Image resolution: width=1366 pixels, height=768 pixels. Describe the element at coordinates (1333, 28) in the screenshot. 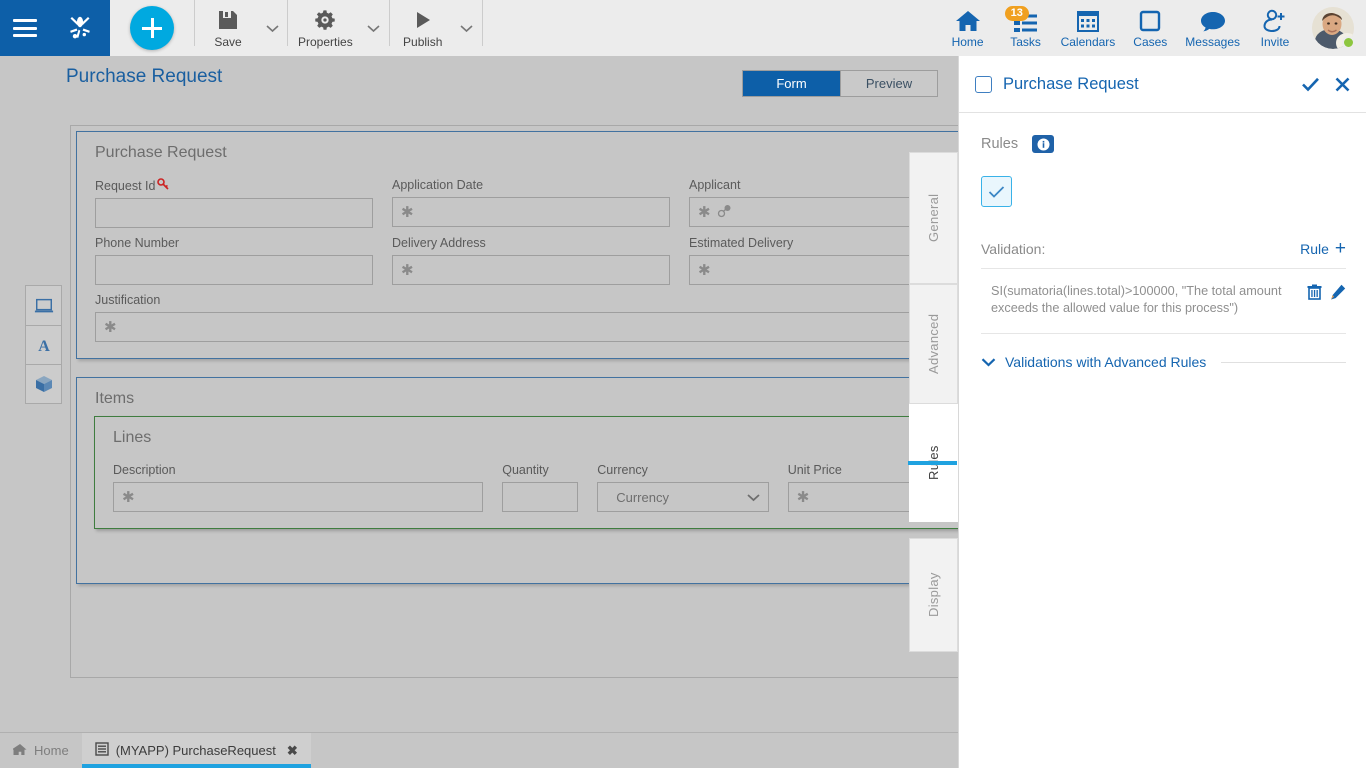

I see `avatar` at that location.